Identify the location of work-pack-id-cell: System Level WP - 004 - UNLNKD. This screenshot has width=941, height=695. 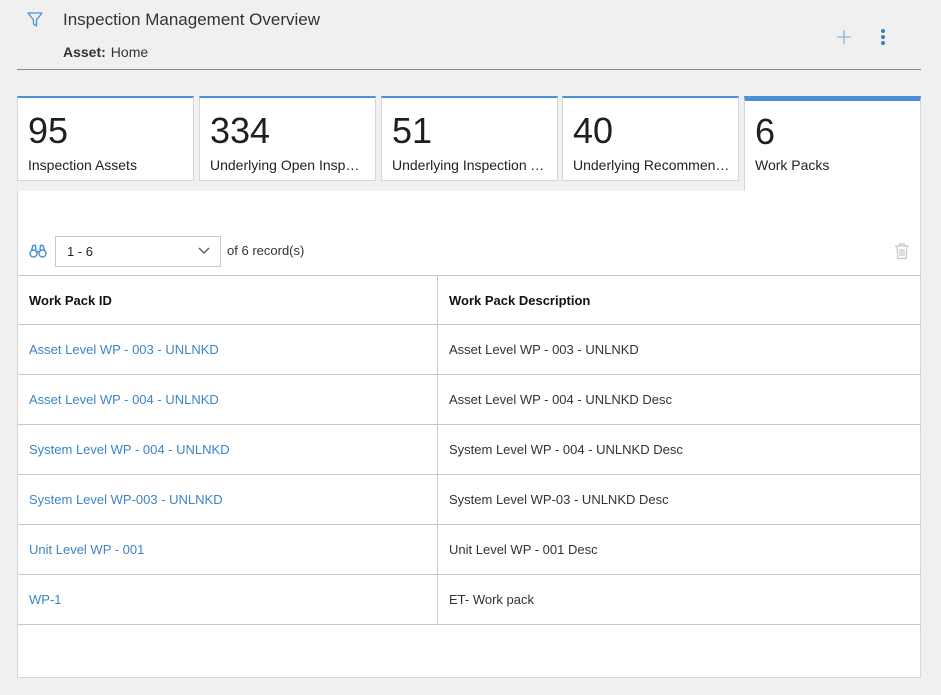
(228, 449).